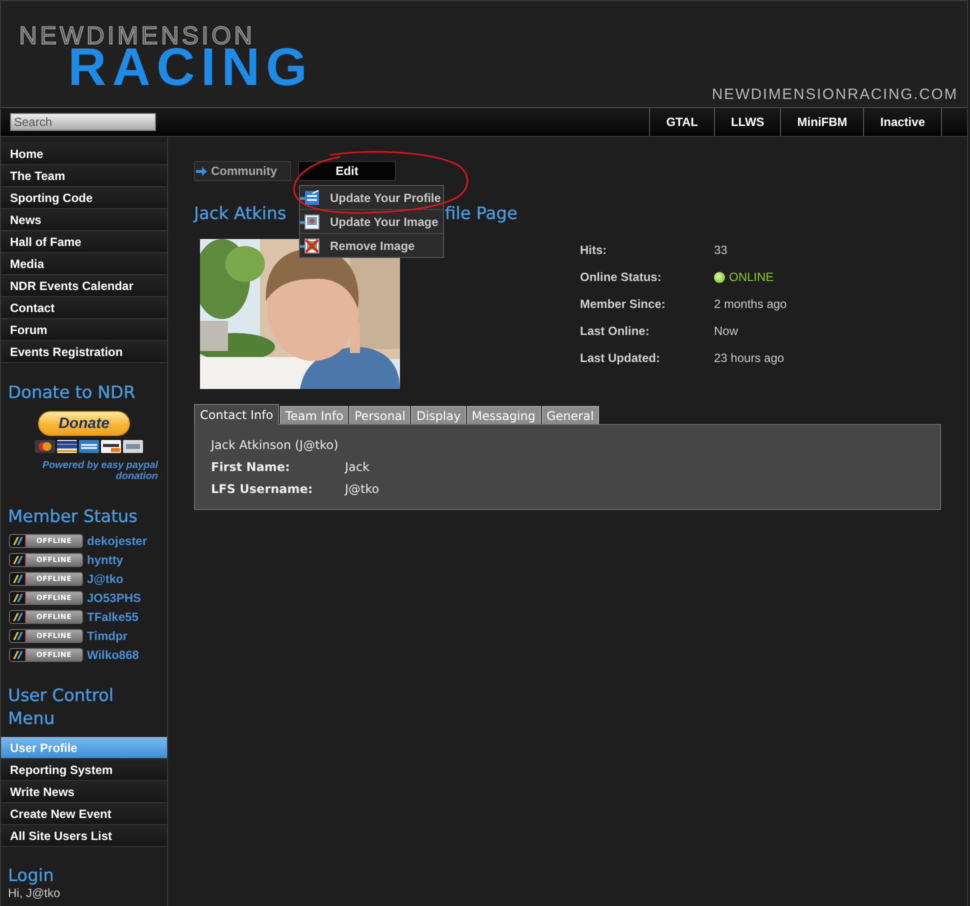 This screenshot has height=906, width=970. What do you see at coordinates (310, 222) in the screenshot?
I see `image-icon` at bounding box center [310, 222].